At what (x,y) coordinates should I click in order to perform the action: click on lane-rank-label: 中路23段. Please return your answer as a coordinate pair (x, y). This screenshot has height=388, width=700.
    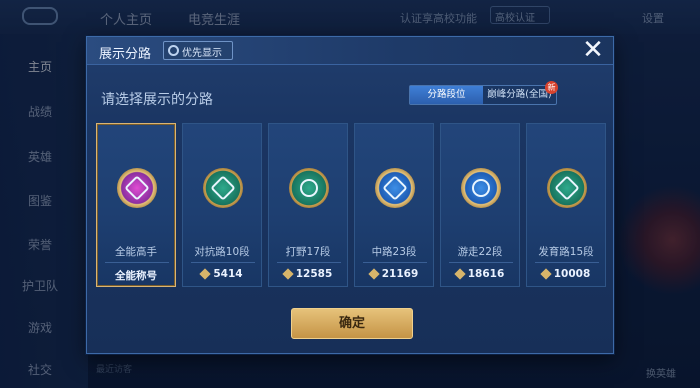
    Looking at the image, I should click on (394, 252).